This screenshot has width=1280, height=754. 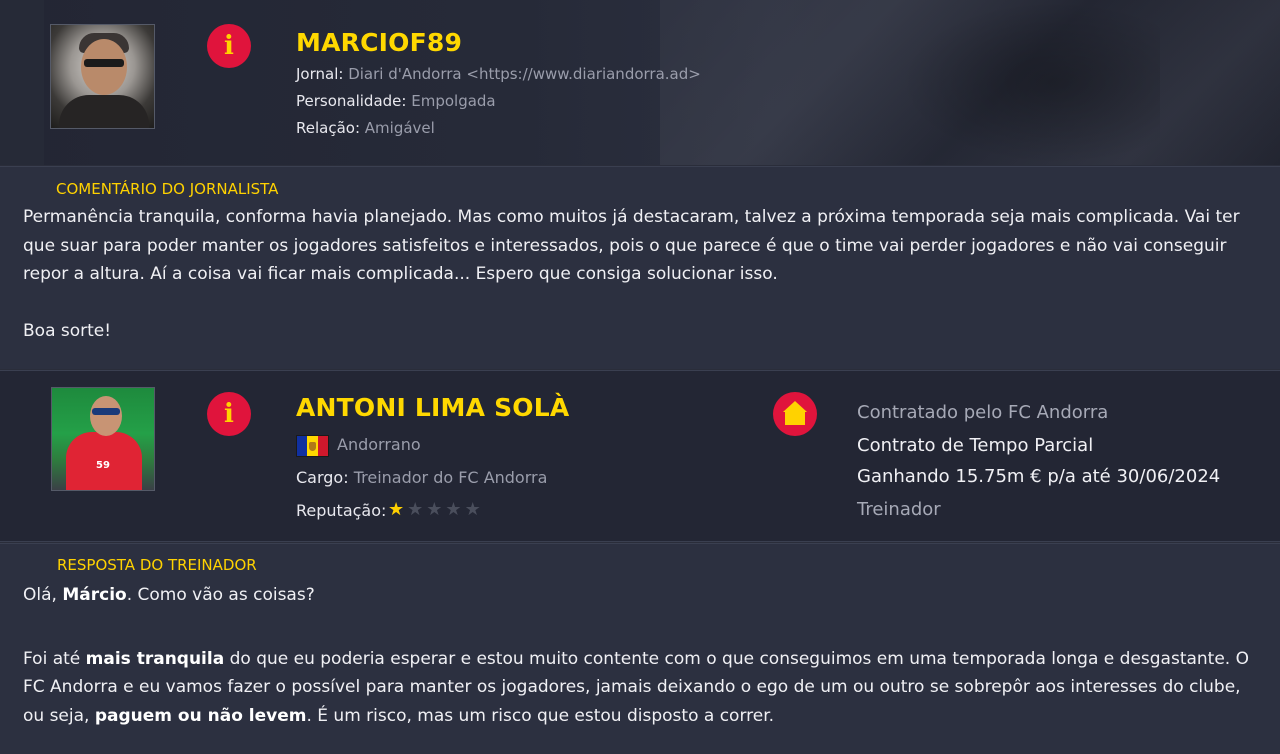 I want to click on journalist-personality: Personalidade: Empolgada, so click(x=396, y=101).